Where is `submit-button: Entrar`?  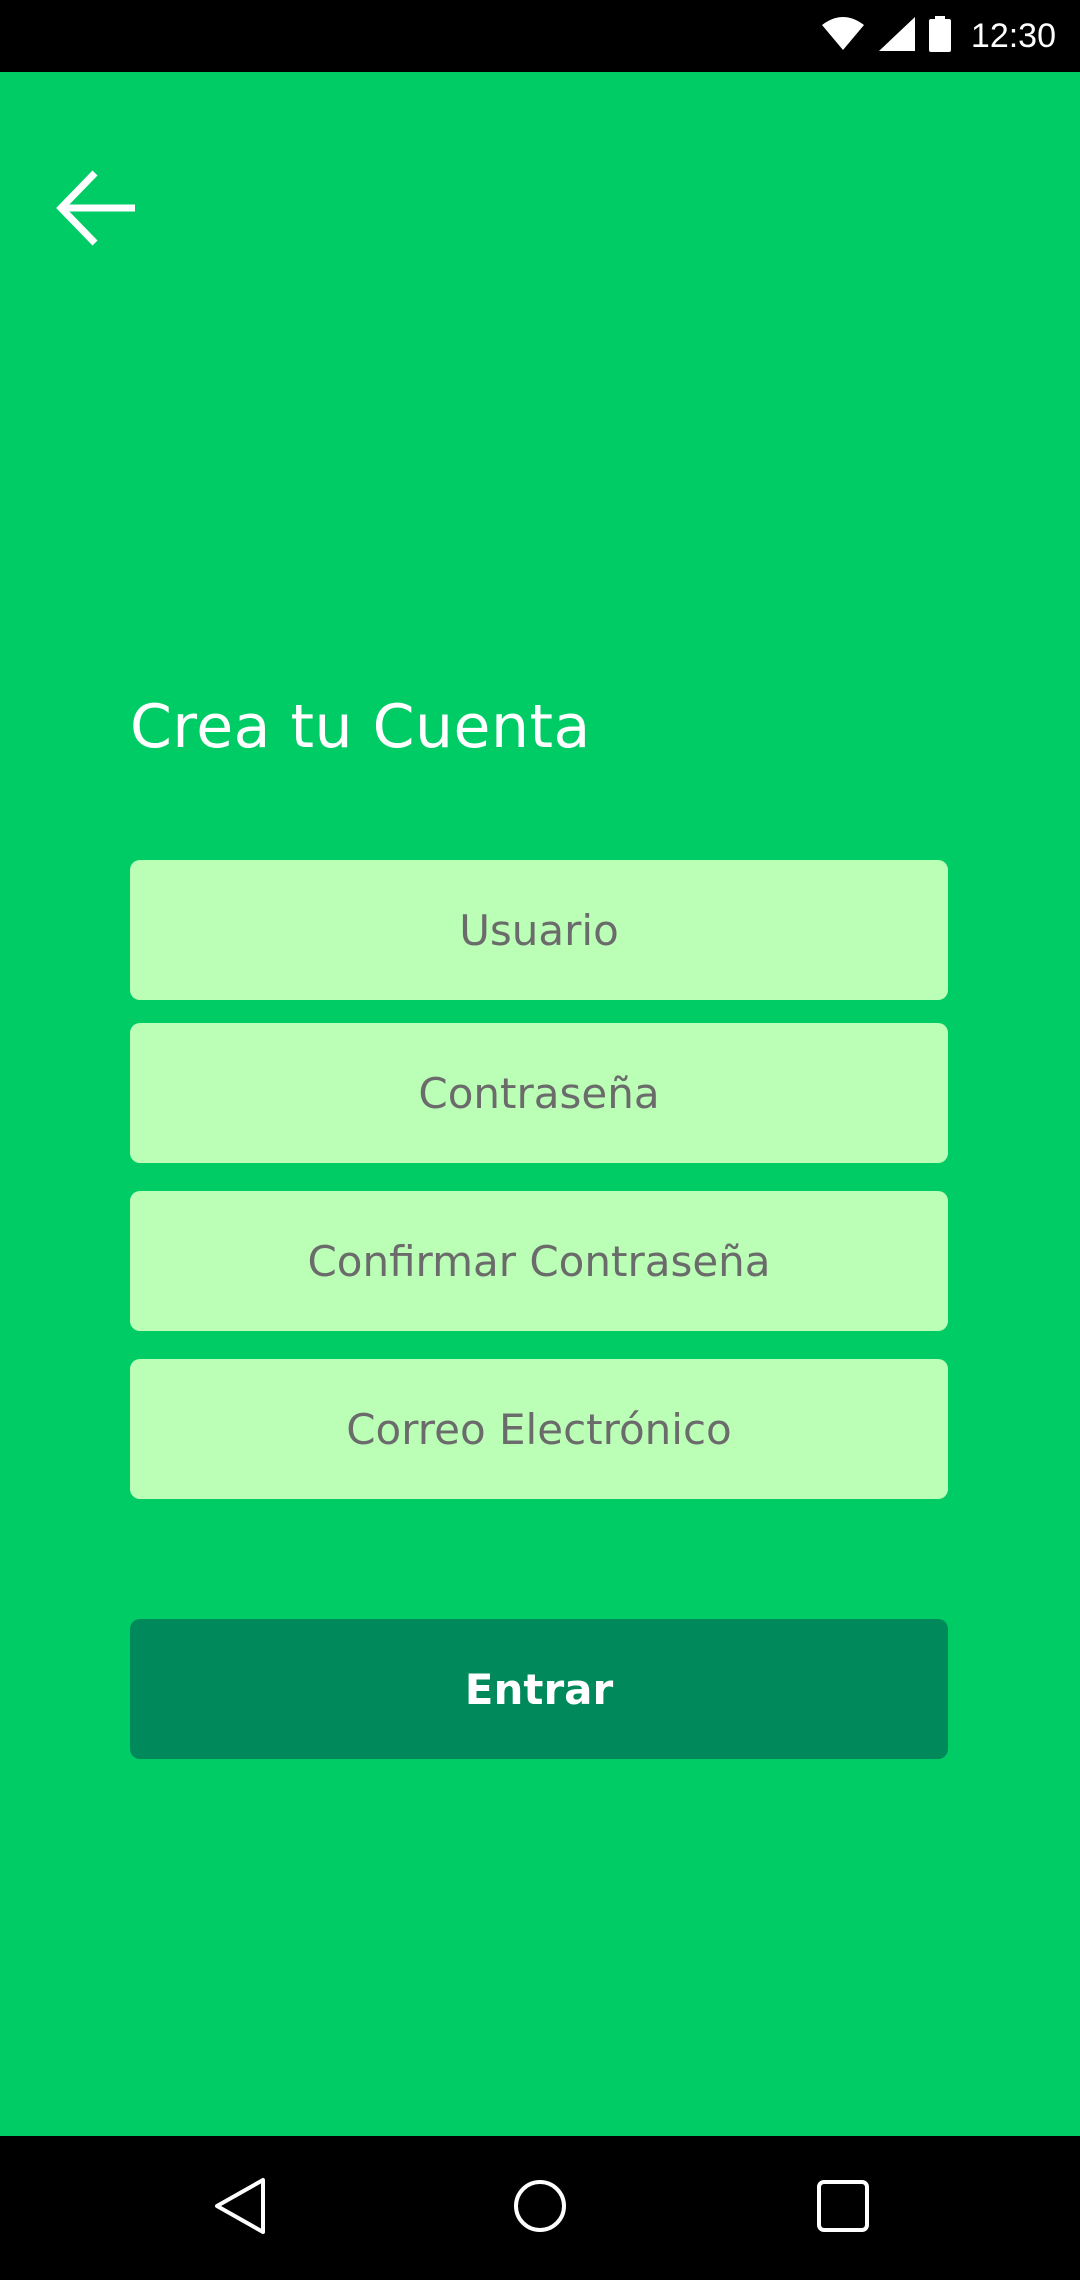
submit-button: Entrar is located at coordinates (539, 1689).